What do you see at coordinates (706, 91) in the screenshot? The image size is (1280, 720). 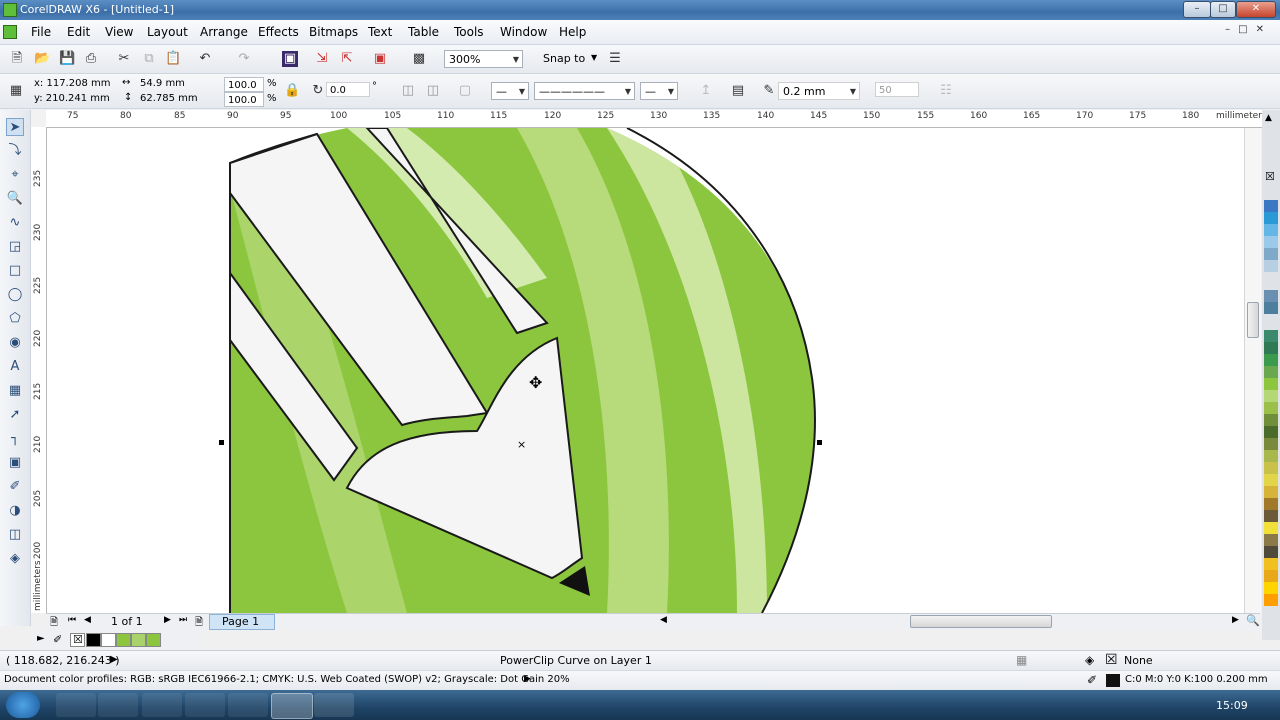 I see `wrap-text-icon: ↥` at bounding box center [706, 91].